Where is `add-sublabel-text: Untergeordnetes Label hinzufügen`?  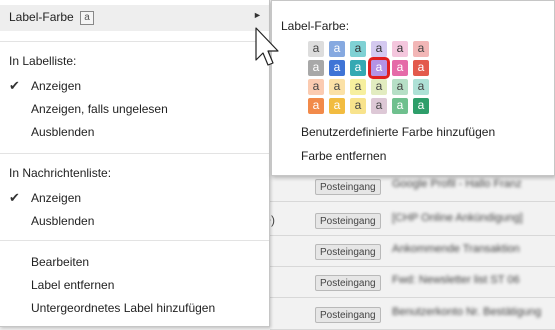 add-sublabel-text: Untergeordnetes Label hinzufügen is located at coordinates (123, 308).